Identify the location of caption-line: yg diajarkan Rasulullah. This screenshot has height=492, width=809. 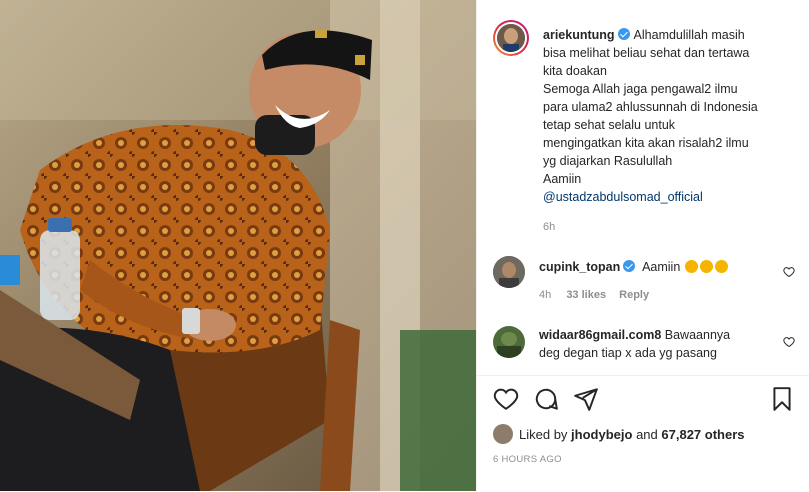
(608, 161).